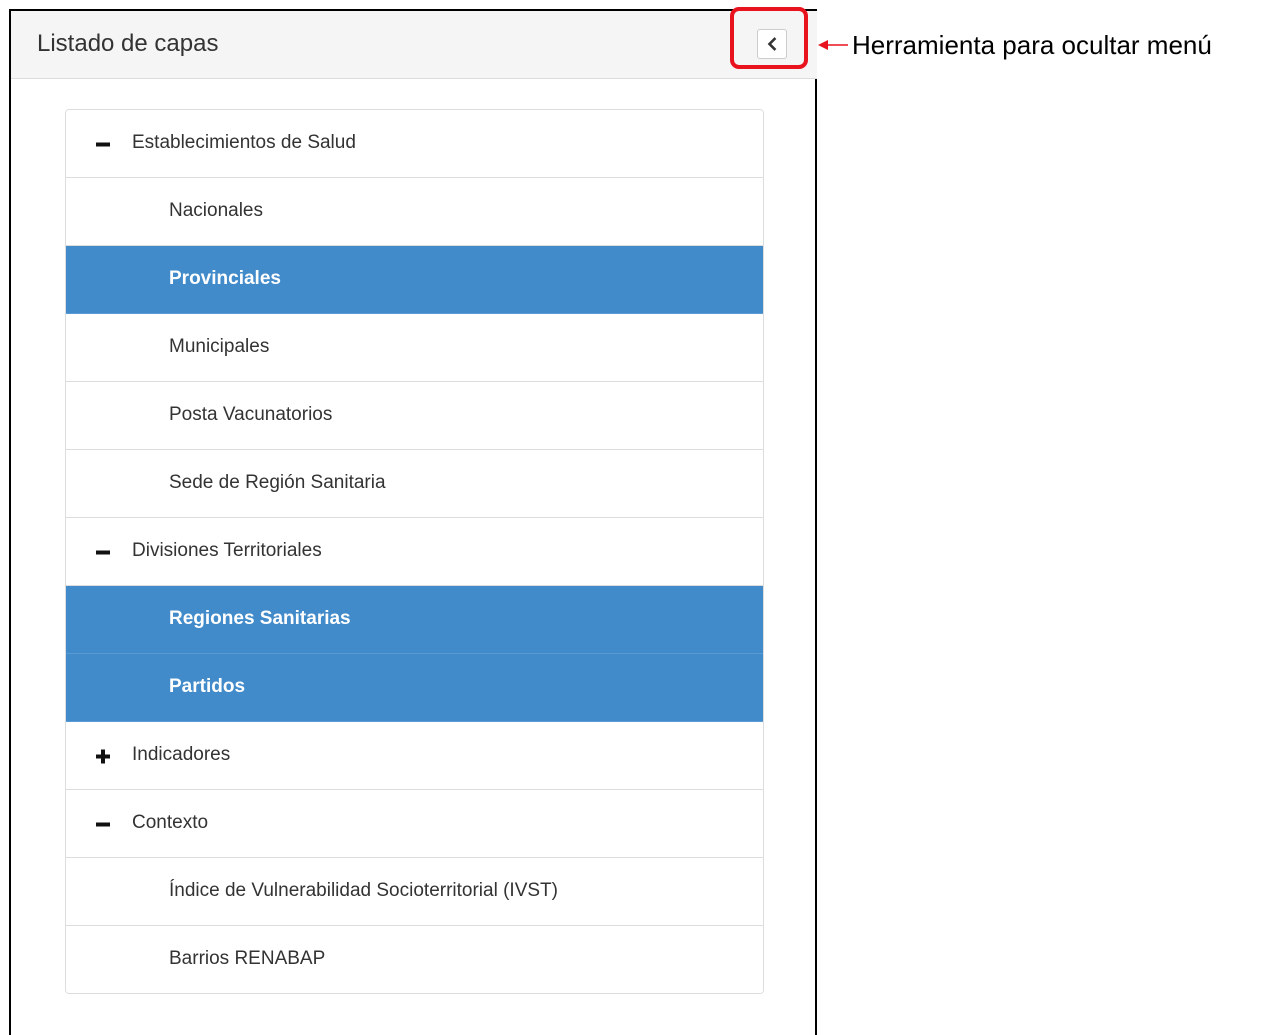 The width and height of the screenshot is (1261, 1035). Describe the element at coordinates (414, 688) in the screenshot. I see `layer-item-8: Partidos` at that location.